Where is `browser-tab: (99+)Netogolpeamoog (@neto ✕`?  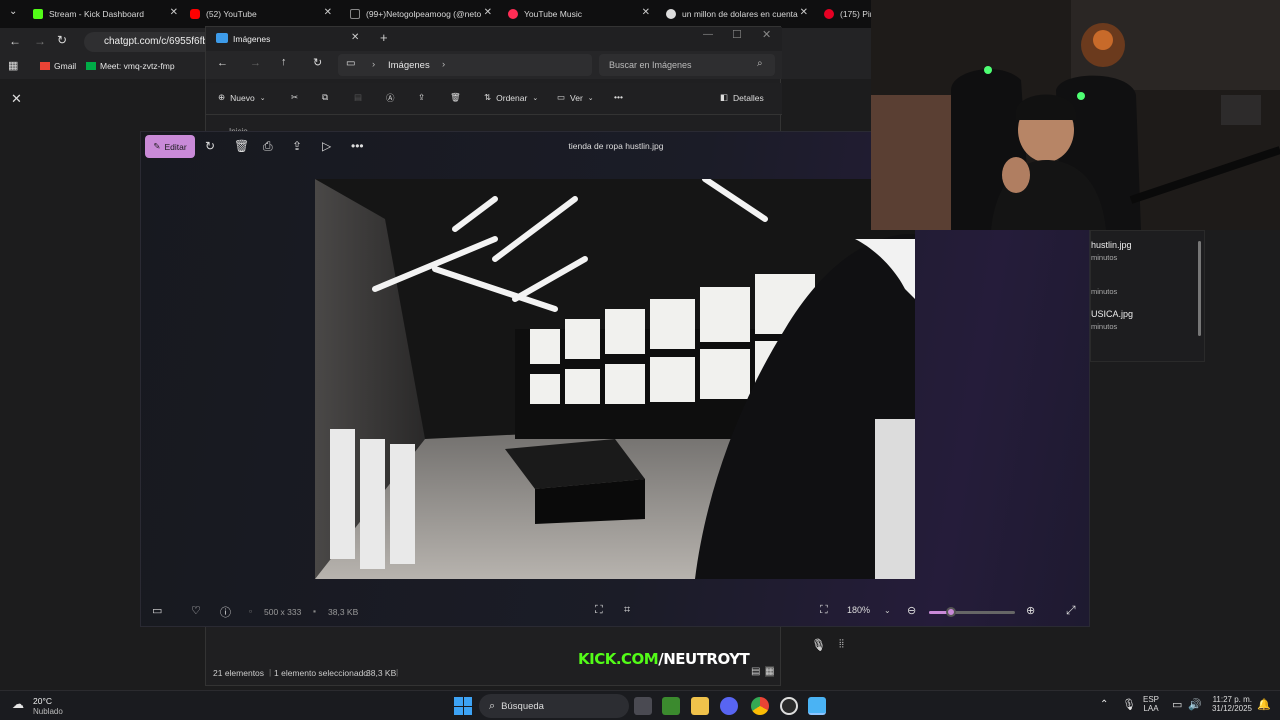
browser-tab: (99+)Netogolpeamoog (@neto ✕ is located at coordinates (421, 14).